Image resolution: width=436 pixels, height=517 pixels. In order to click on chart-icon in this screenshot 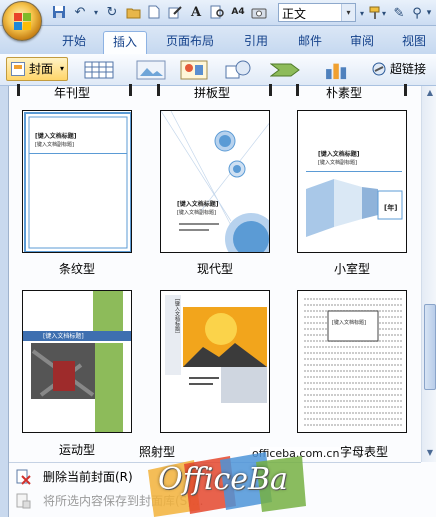, I will do `click(337, 70)`.